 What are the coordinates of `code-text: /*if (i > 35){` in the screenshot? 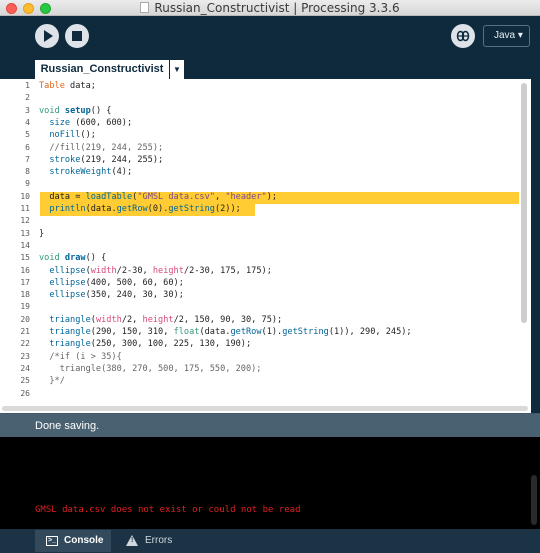 It's located at (80, 356).